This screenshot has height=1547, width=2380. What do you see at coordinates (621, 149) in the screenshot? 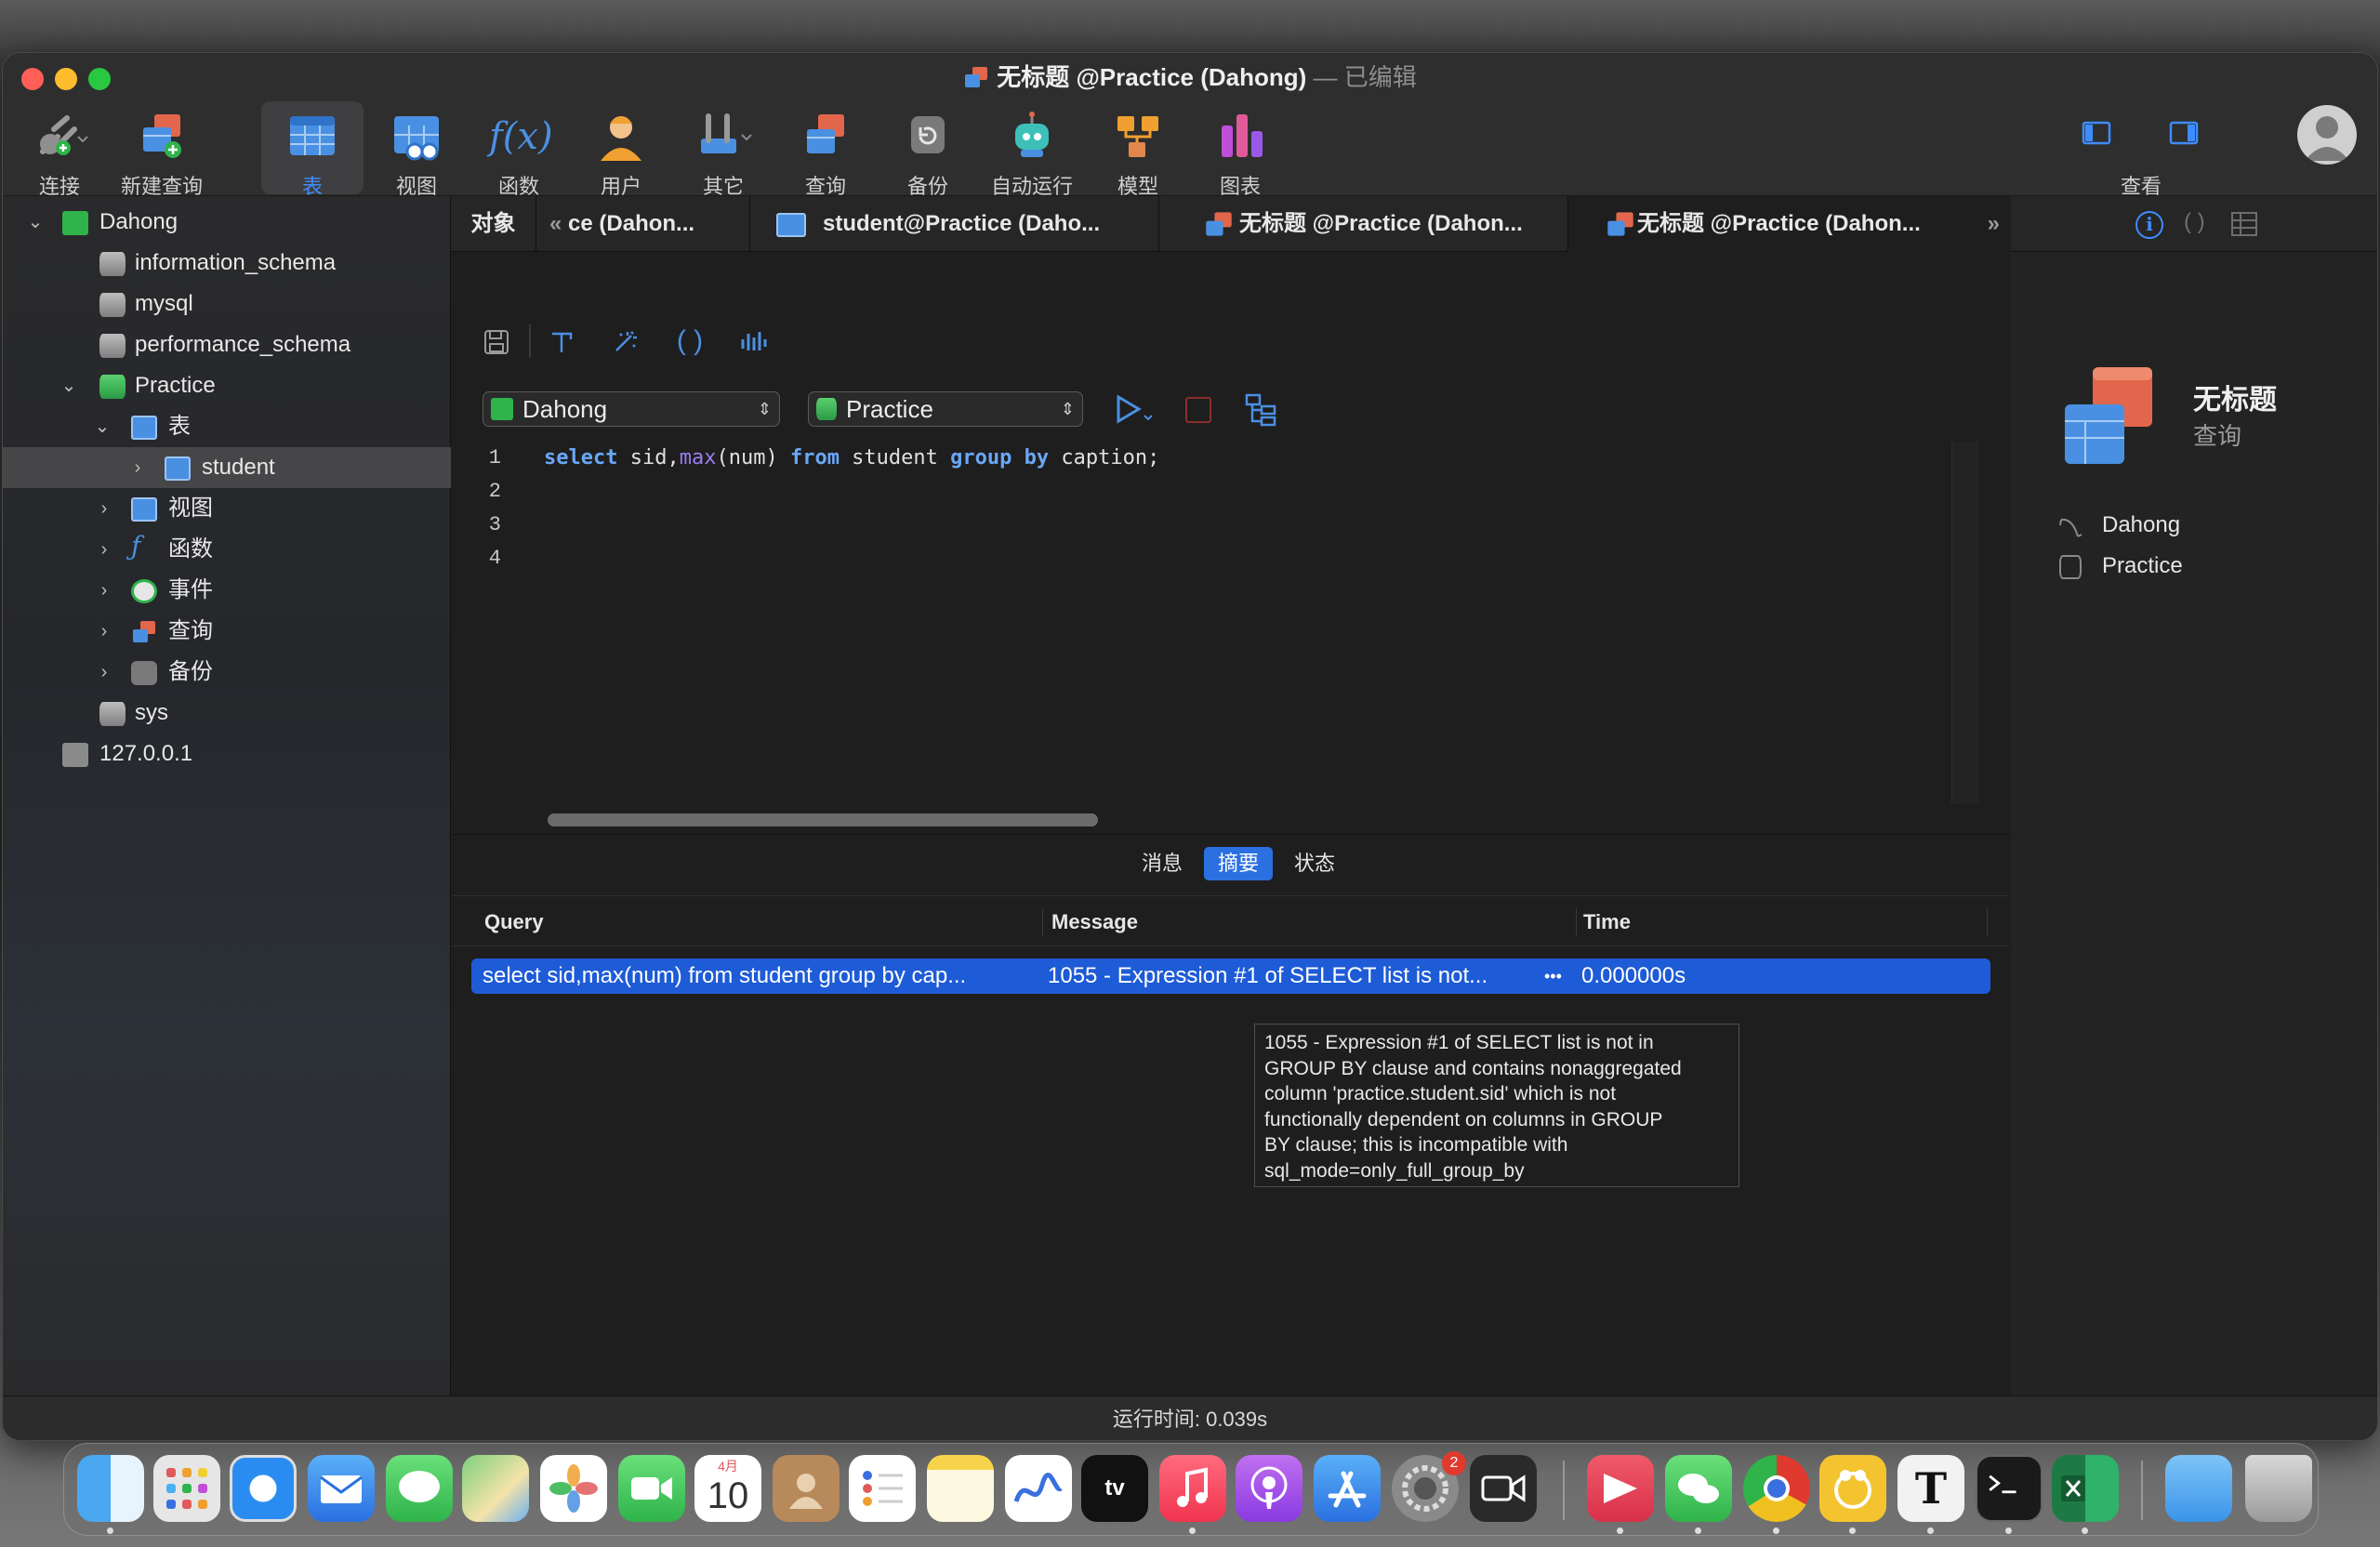
I see `toolbar-user-button: 用户` at bounding box center [621, 149].